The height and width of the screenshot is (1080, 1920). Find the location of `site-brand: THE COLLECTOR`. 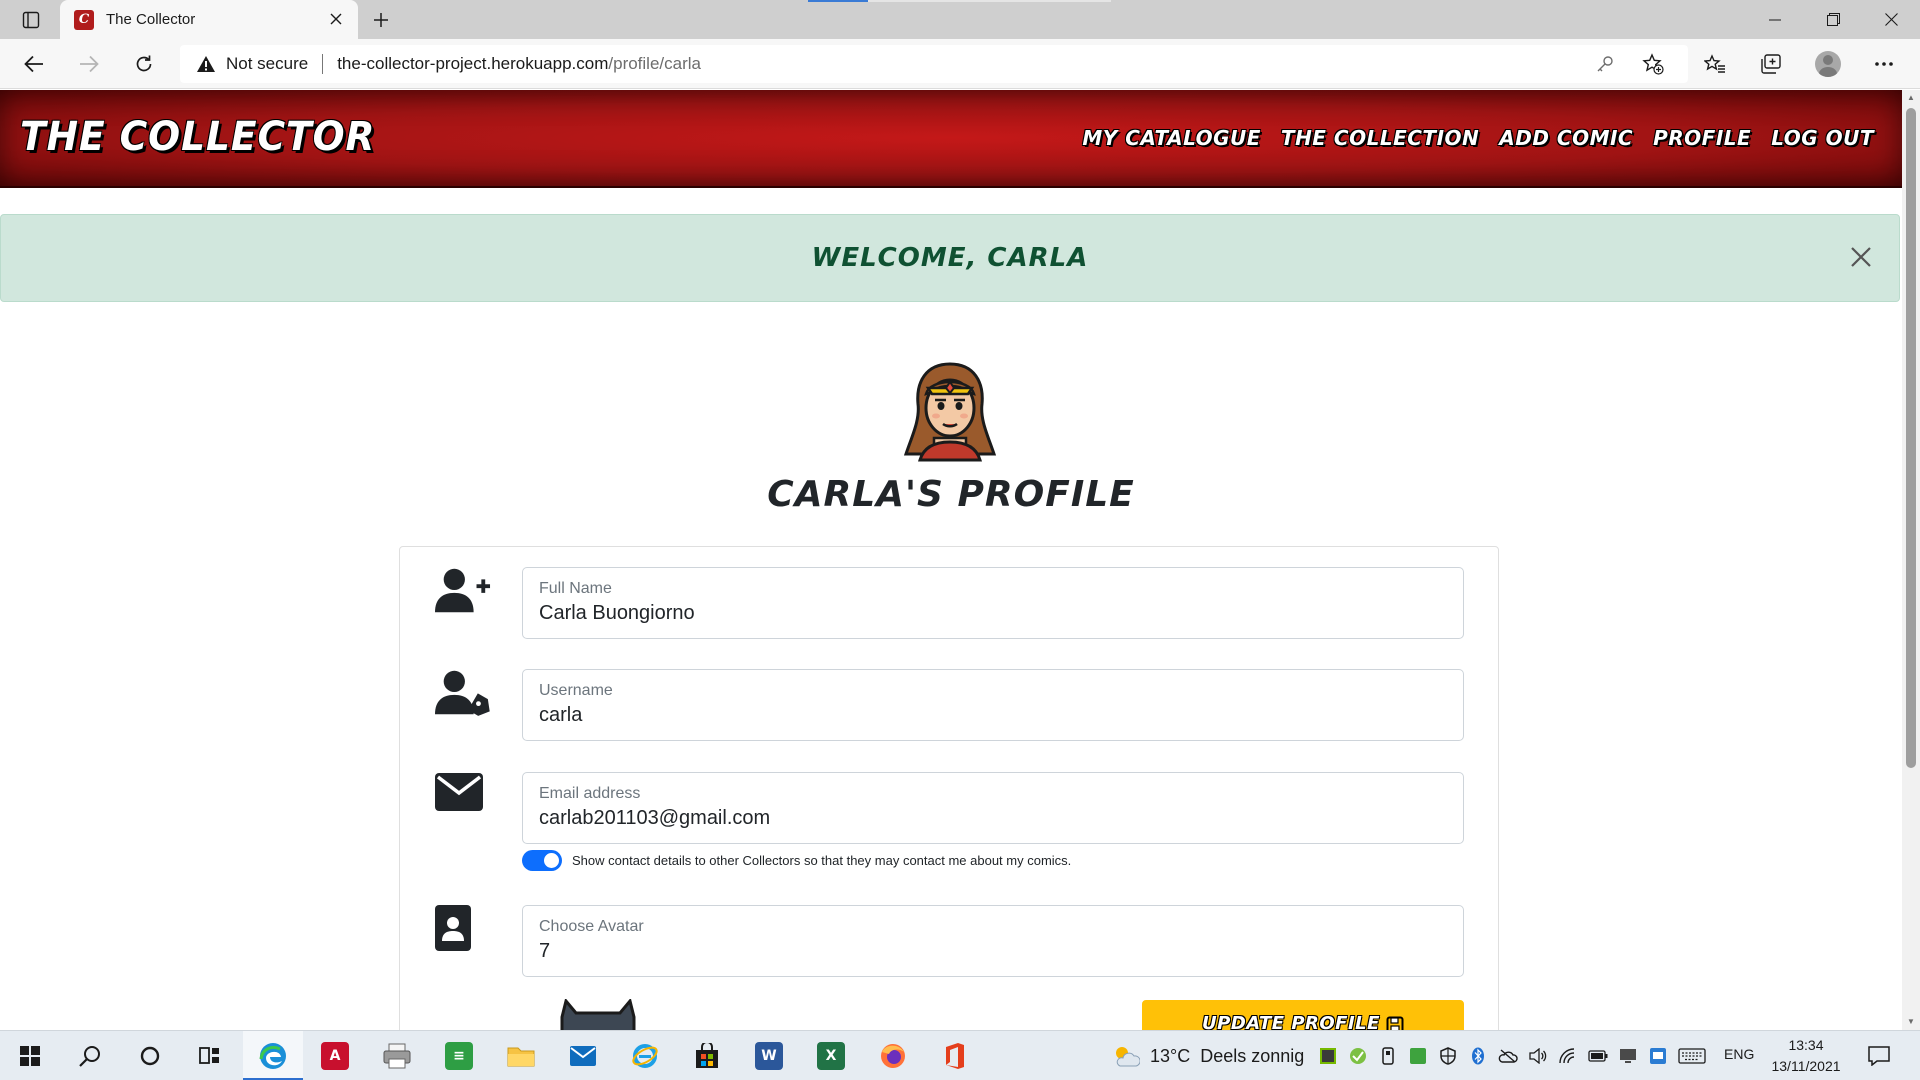

site-brand: THE COLLECTOR is located at coordinates (197, 137).